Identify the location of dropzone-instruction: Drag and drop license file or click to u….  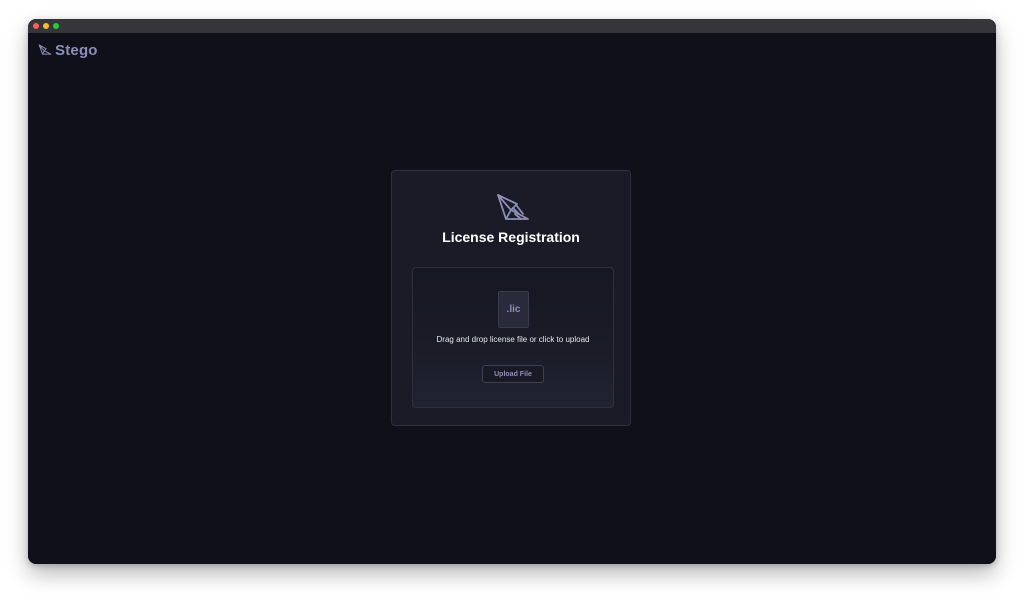
(513, 339).